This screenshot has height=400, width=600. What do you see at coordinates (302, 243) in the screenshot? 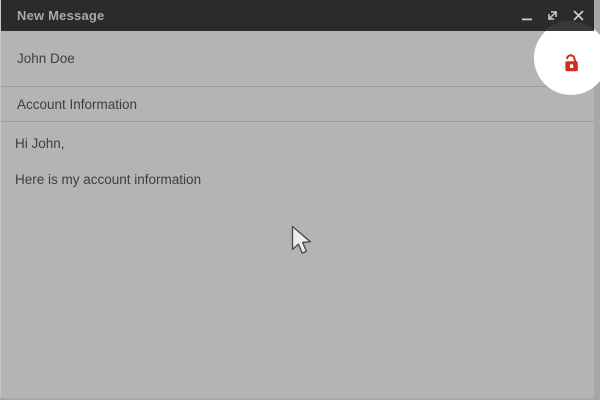
I see `mouse-cursor-icon` at bounding box center [302, 243].